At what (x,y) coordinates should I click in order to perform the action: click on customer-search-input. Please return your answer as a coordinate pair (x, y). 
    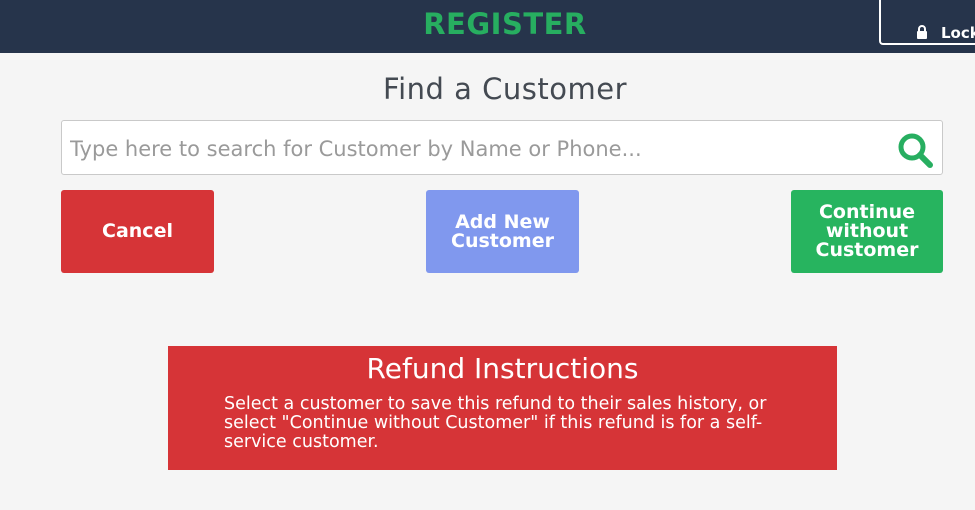
    Looking at the image, I should click on (475, 148).